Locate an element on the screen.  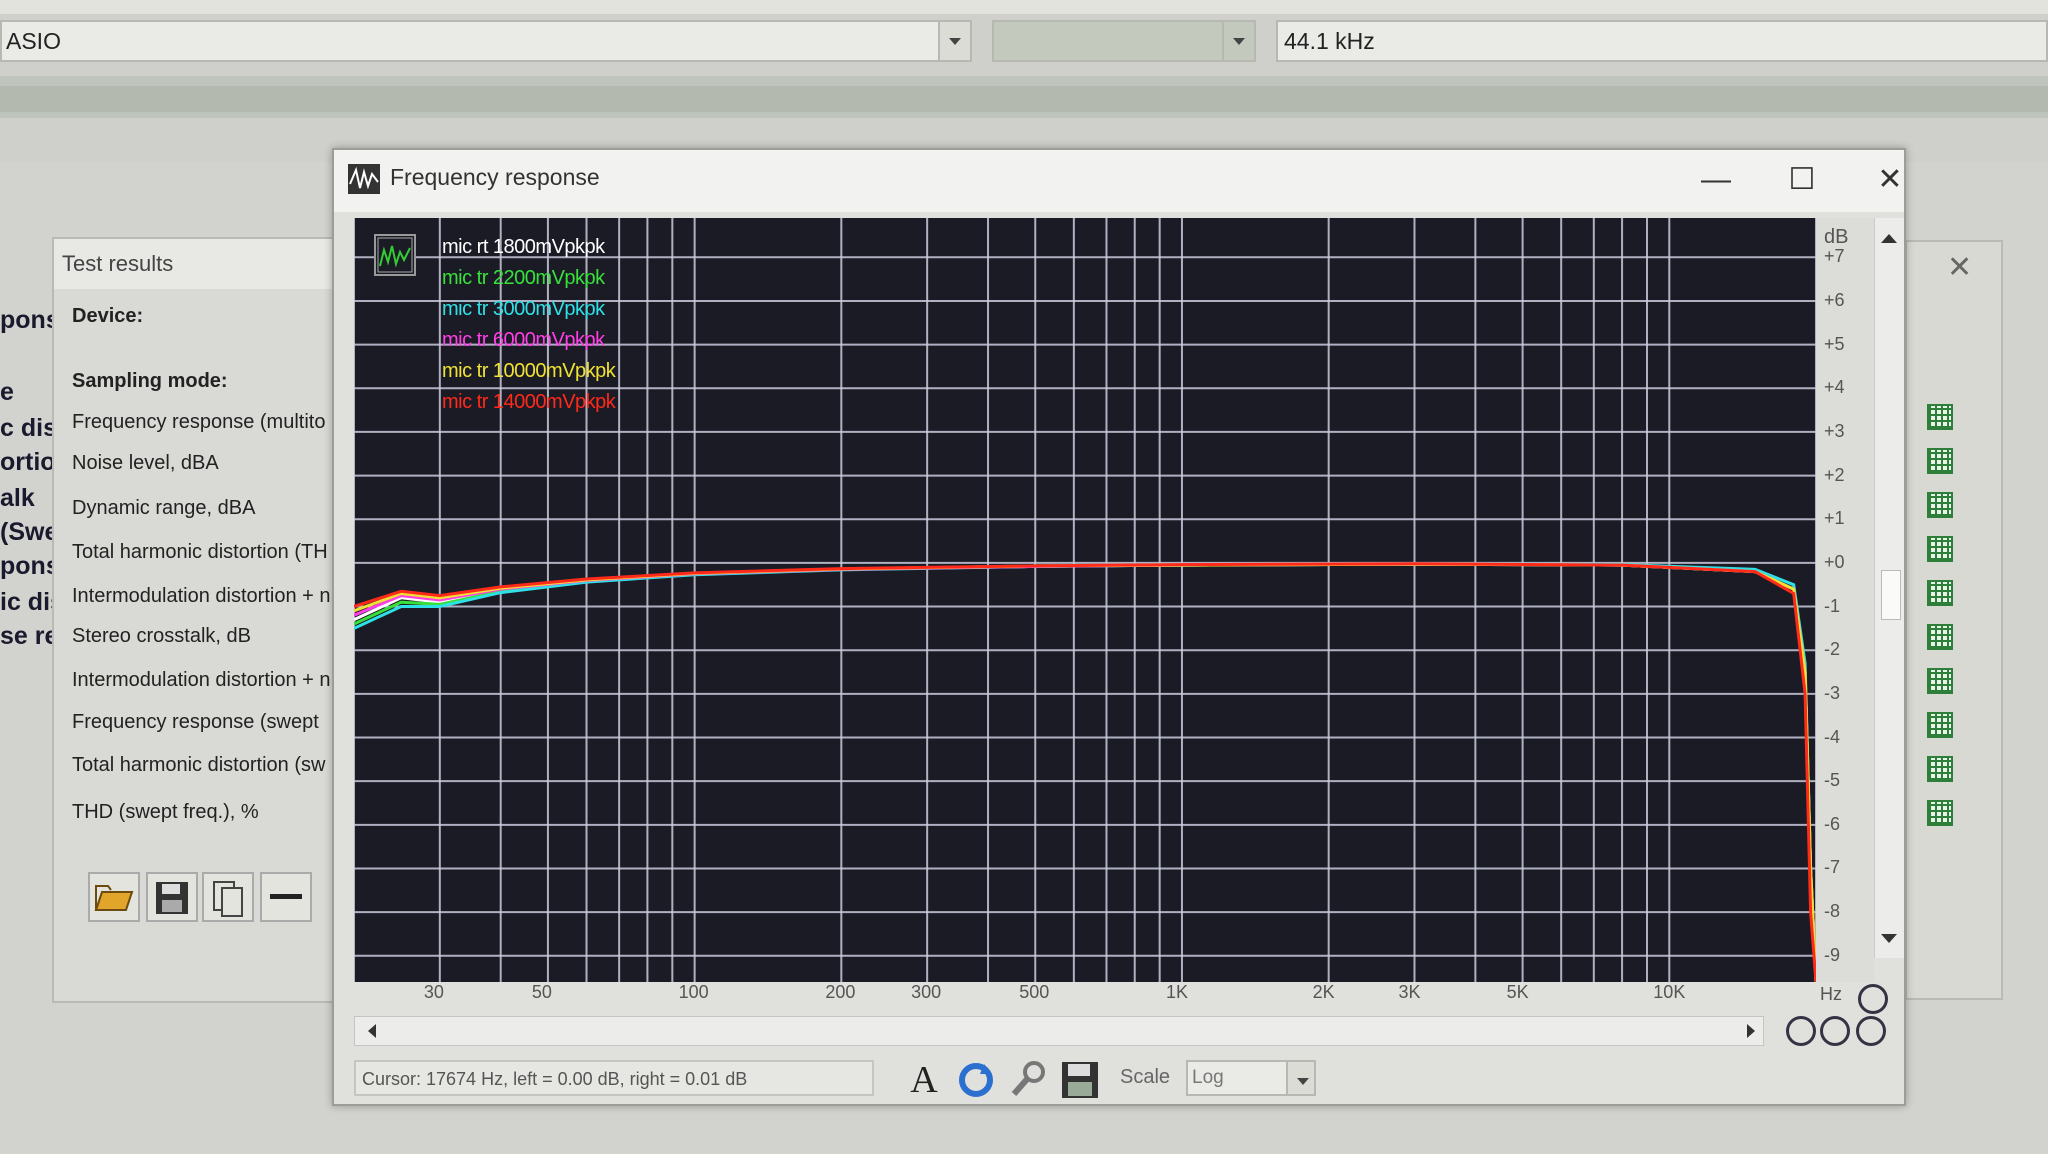
legend-entry: mic tr 10000mVpkpk is located at coordinates (529, 371).